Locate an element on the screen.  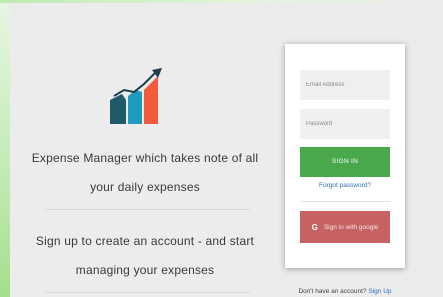
tagline-line-2: your daily expenses is located at coordinates (145, 187).